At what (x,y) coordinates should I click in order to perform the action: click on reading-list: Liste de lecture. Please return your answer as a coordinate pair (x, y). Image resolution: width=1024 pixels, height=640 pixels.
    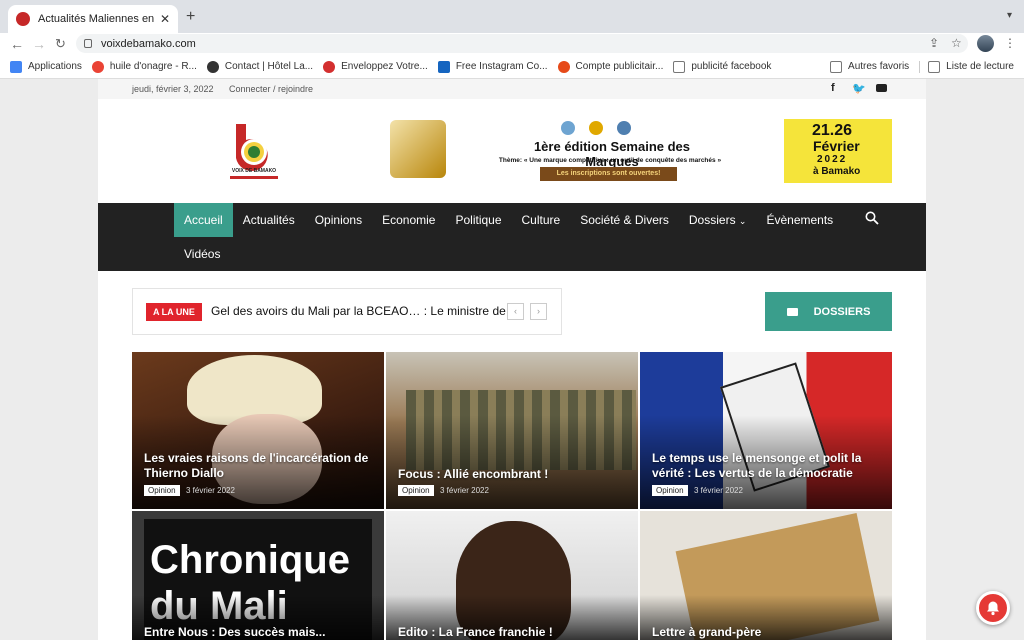
    Looking at the image, I should click on (966, 66).